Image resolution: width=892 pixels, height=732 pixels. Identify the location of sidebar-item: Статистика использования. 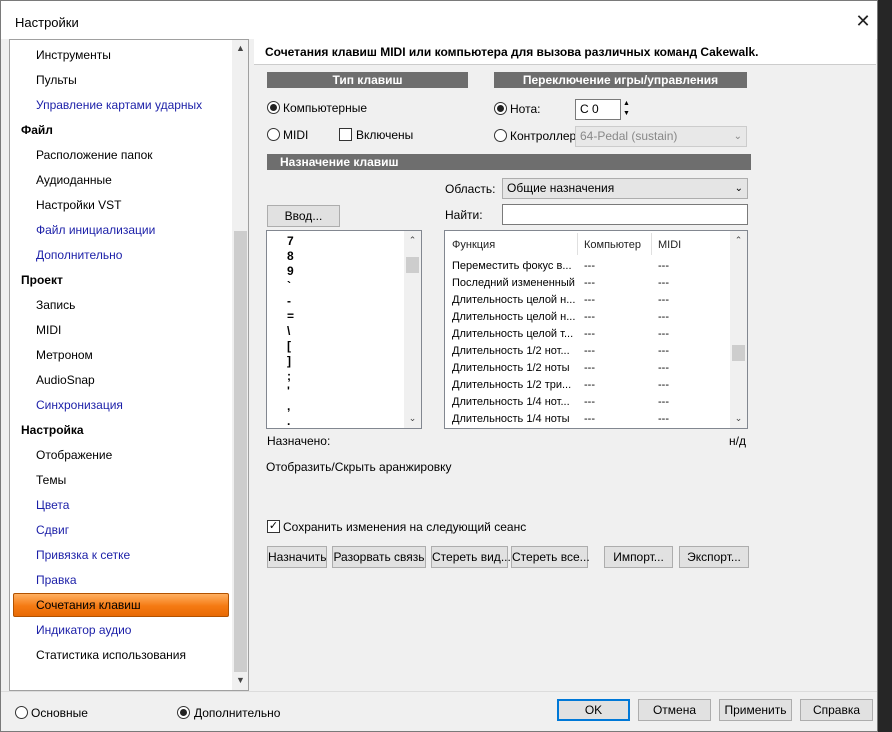
(111, 655).